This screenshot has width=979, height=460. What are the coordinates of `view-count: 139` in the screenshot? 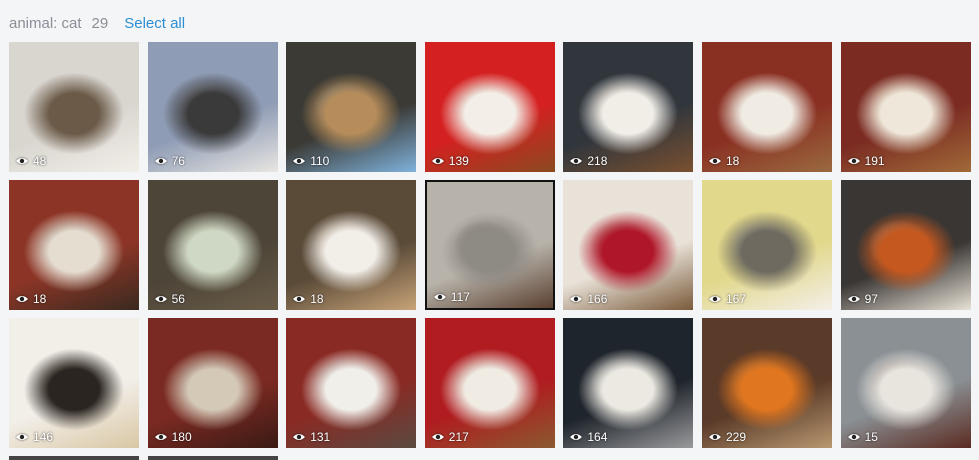 It's located at (450, 161).